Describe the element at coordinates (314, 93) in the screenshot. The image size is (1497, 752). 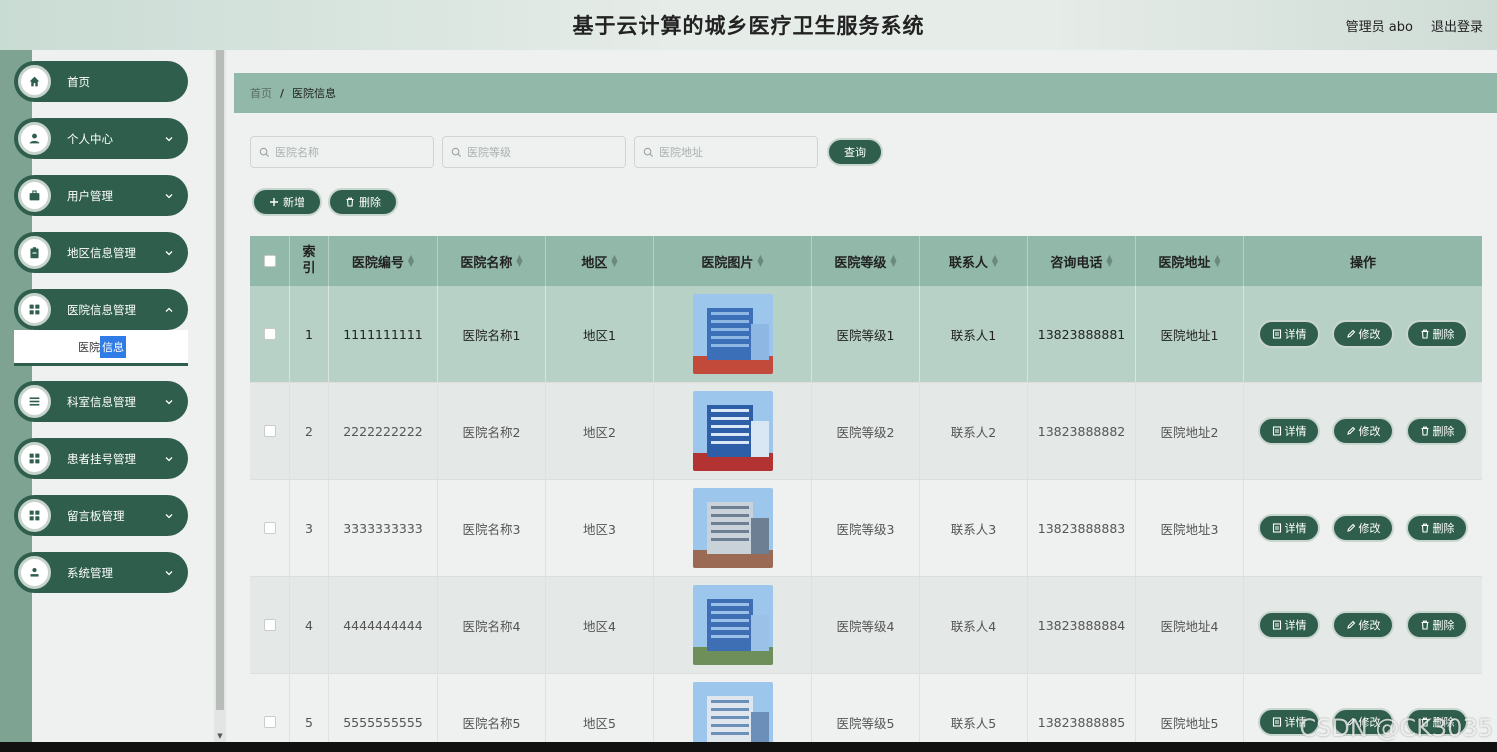
I see `breadcrumb-current: 医院信息` at that location.